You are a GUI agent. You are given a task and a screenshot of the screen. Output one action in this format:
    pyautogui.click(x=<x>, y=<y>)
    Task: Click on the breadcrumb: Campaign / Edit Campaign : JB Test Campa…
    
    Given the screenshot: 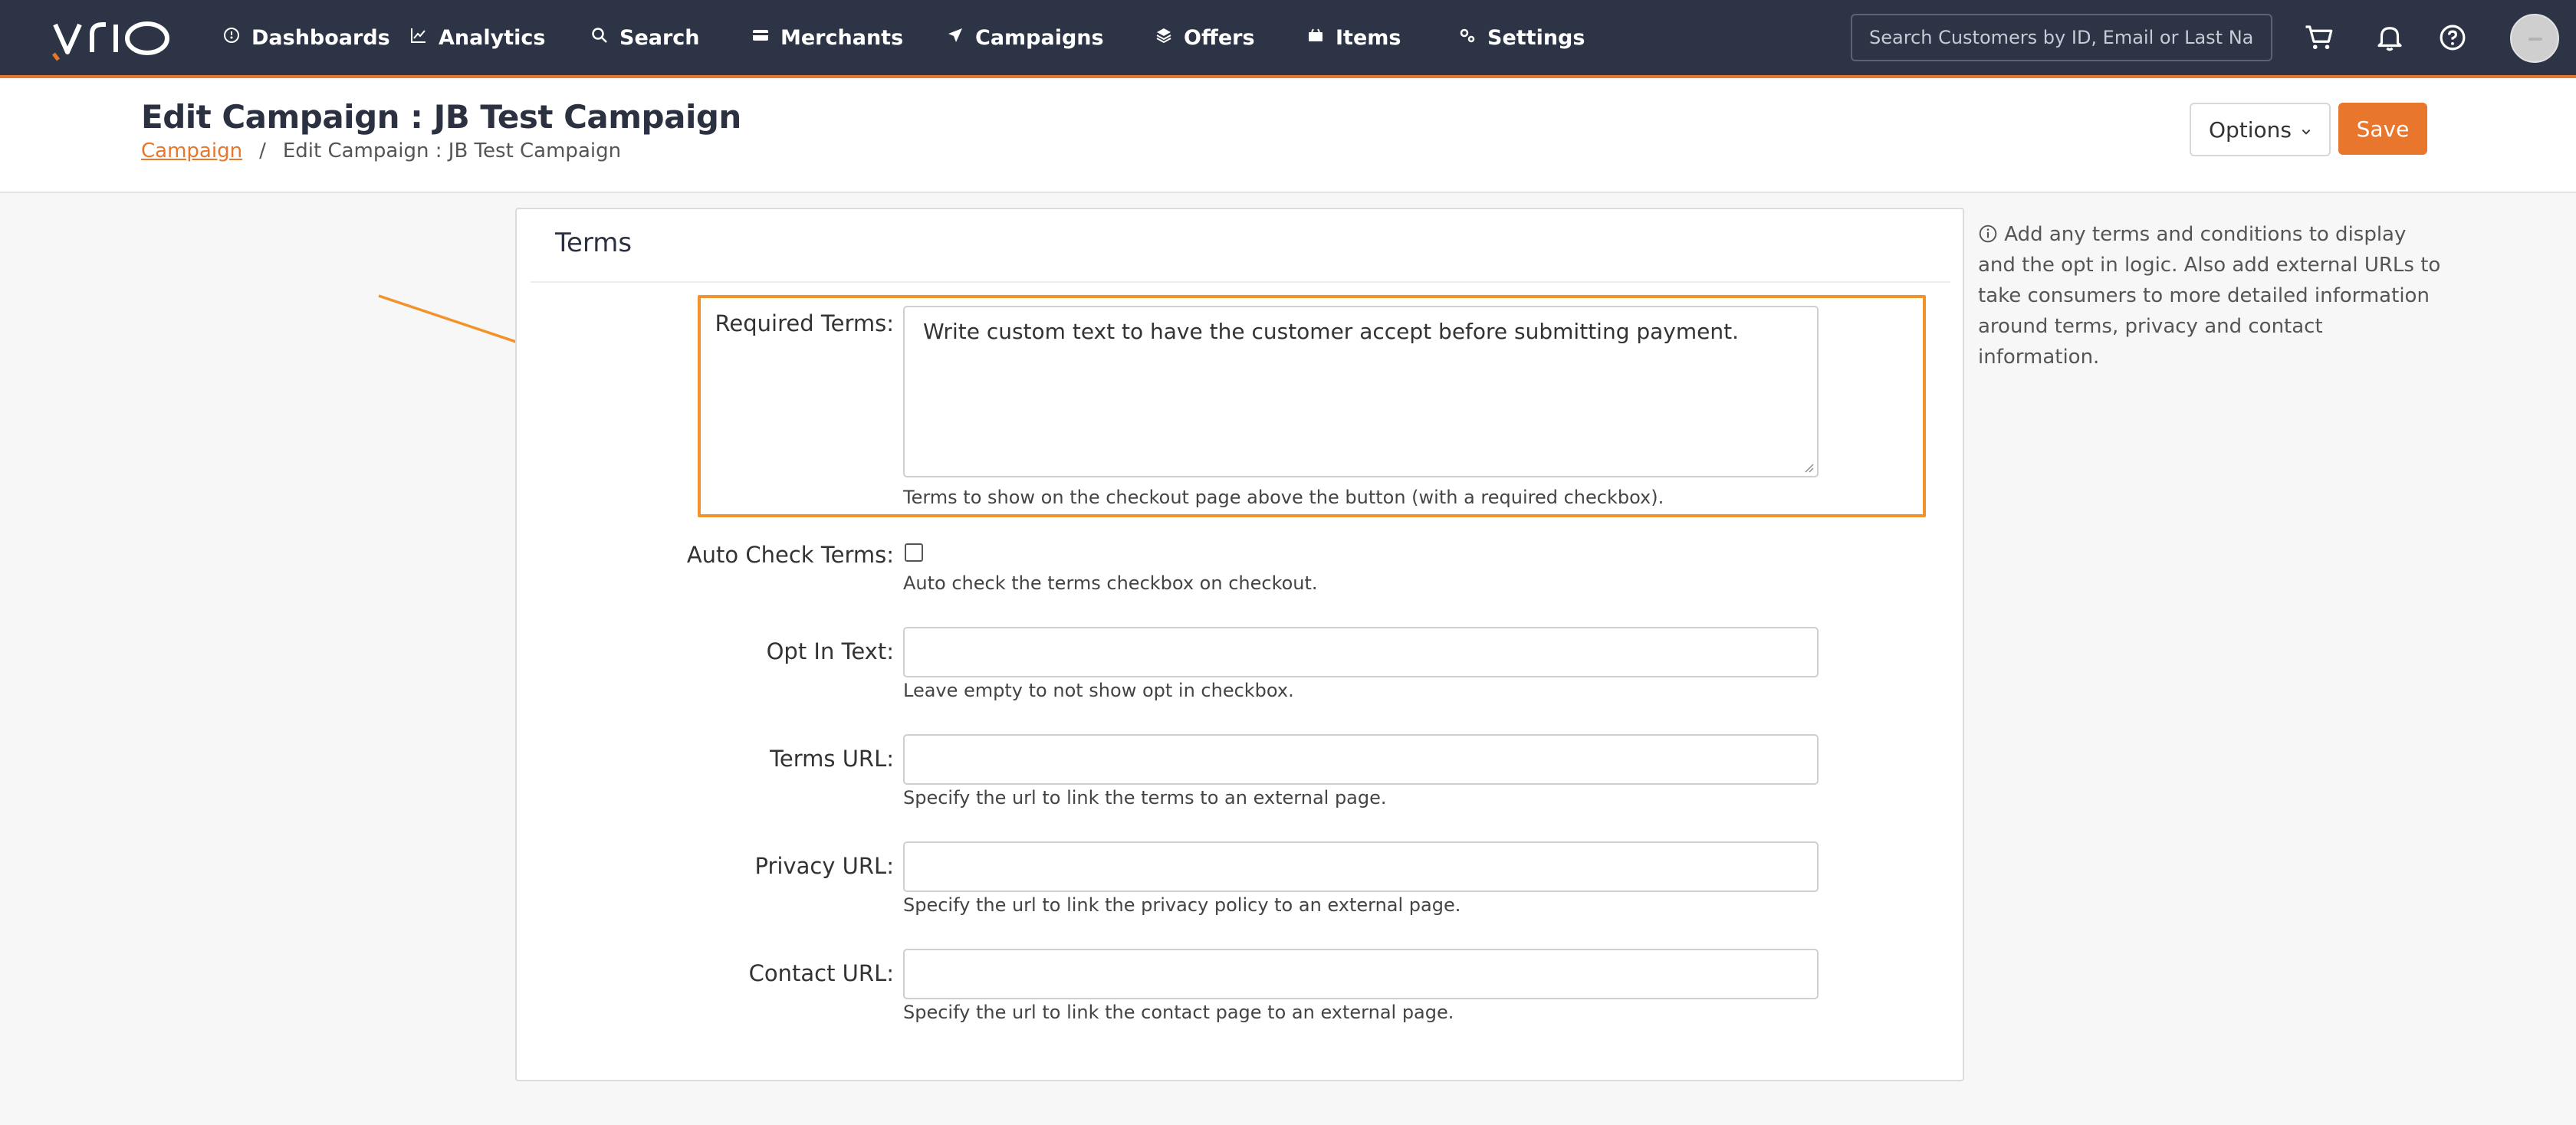 What is the action you would take?
    pyautogui.click(x=381, y=151)
    